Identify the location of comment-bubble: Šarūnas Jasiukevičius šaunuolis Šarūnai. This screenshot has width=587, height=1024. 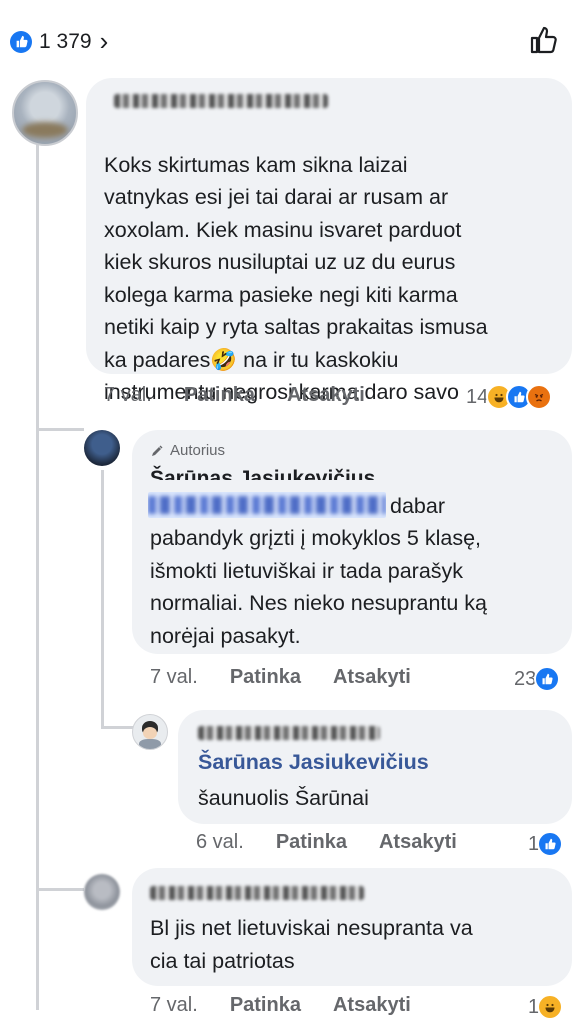
(375, 767).